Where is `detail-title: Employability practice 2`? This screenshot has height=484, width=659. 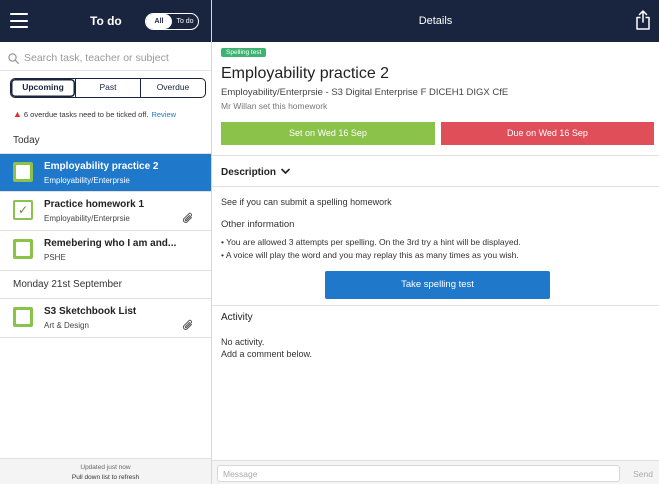
detail-title: Employability practice 2 is located at coordinates (305, 73).